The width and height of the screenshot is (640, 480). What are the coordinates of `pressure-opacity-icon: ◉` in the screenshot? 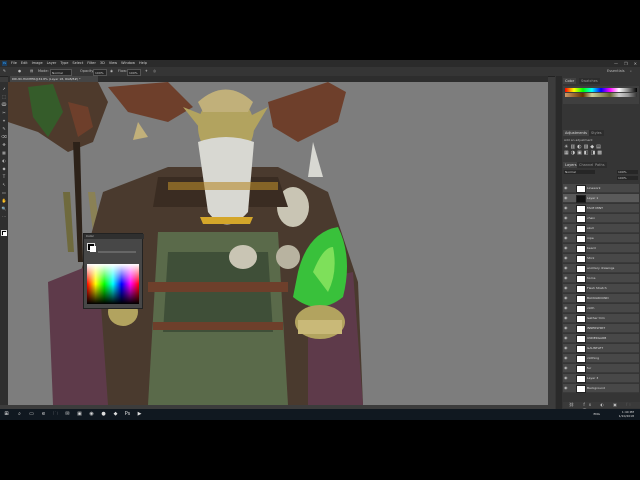 It's located at (111, 71).